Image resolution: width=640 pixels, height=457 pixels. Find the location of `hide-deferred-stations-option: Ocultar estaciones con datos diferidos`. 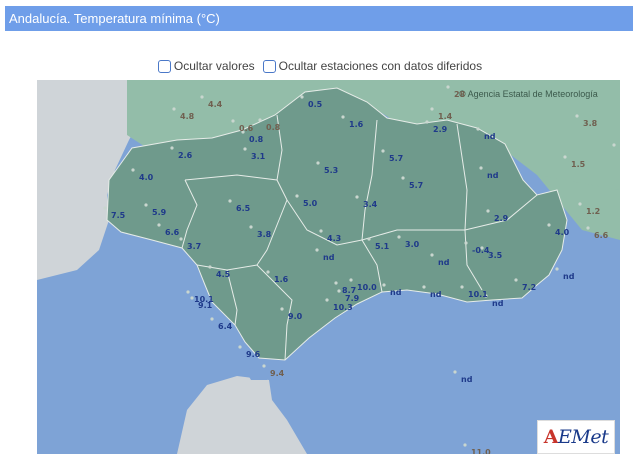

hide-deferred-stations-option: Ocultar estaciones con datos diferidos is located at coordinates (372, 66).